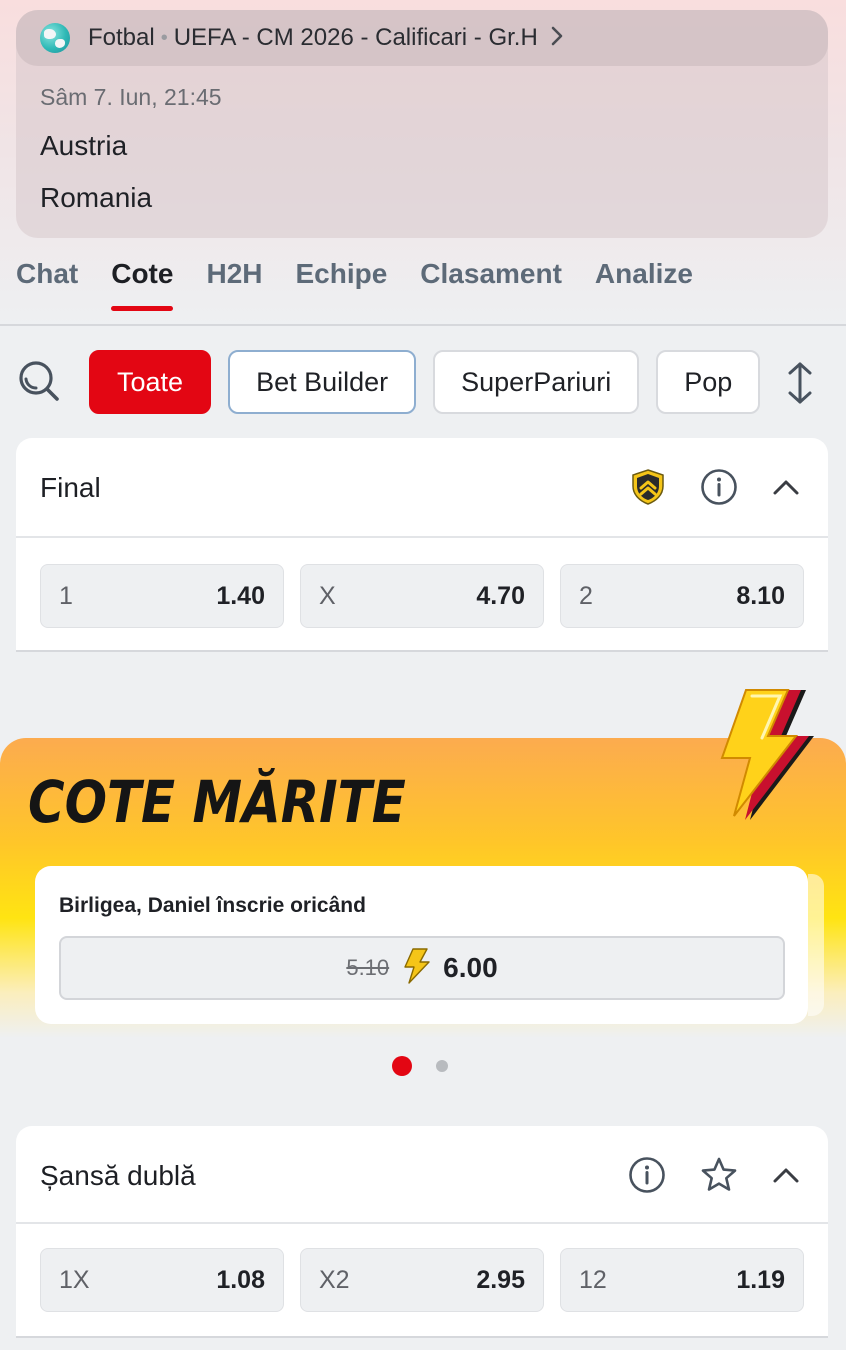 The image size is (846, 1350). Describe the element at coordinates (162, 596) in the screenshot. I see `odd-button-1: 1 1.40` at that location.